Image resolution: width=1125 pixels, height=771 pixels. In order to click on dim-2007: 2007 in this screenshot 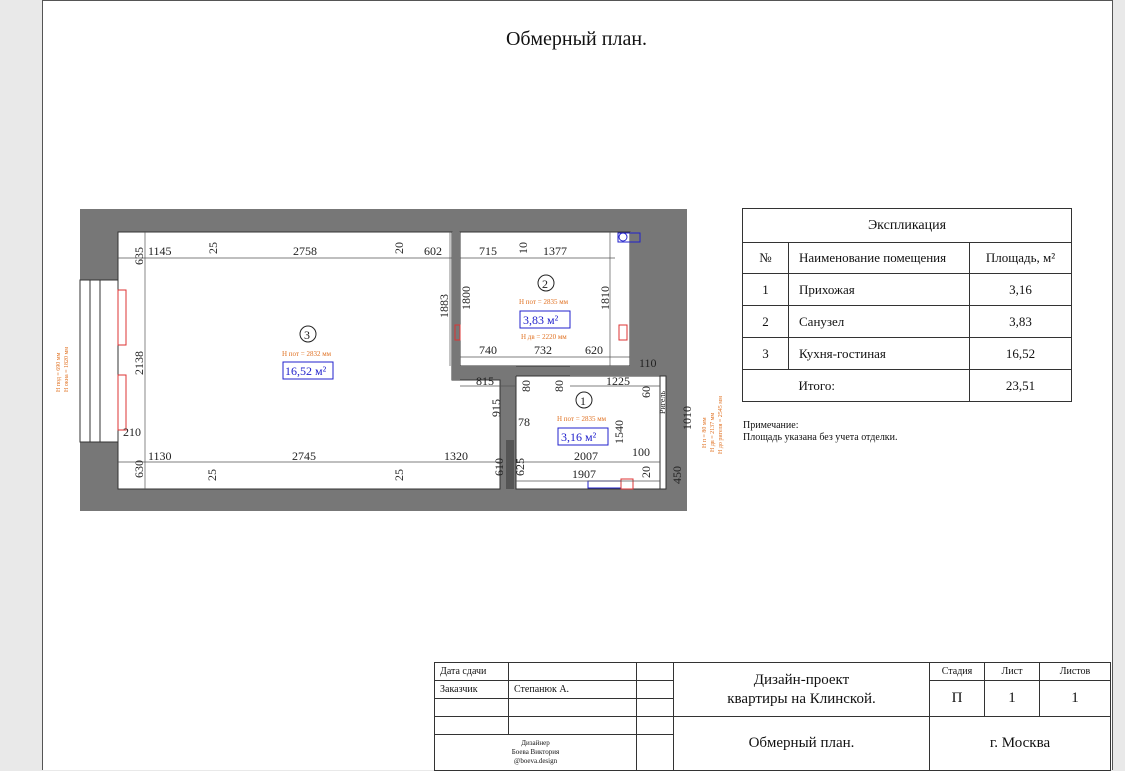, I will do `click(586, 456)`.